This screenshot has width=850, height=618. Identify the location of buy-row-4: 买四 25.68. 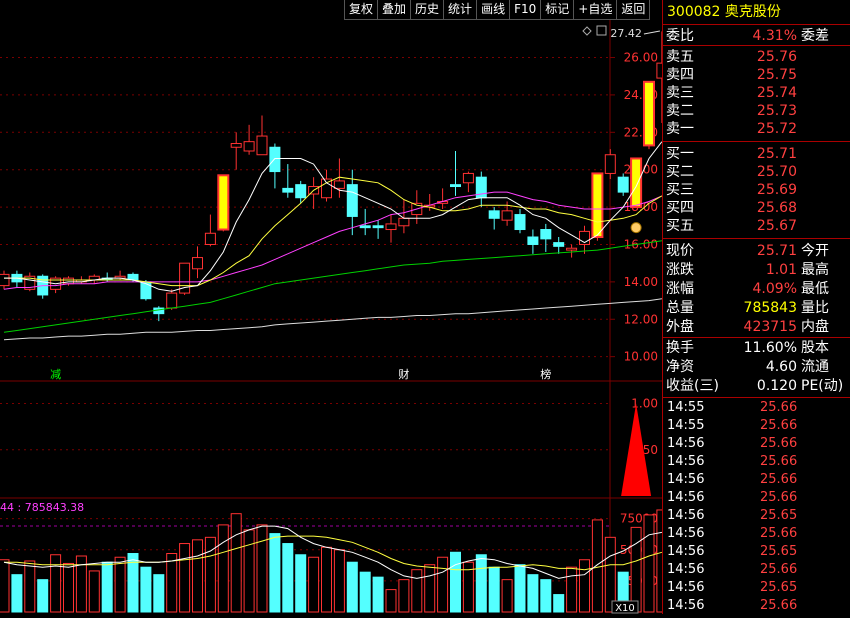
(756, 208).